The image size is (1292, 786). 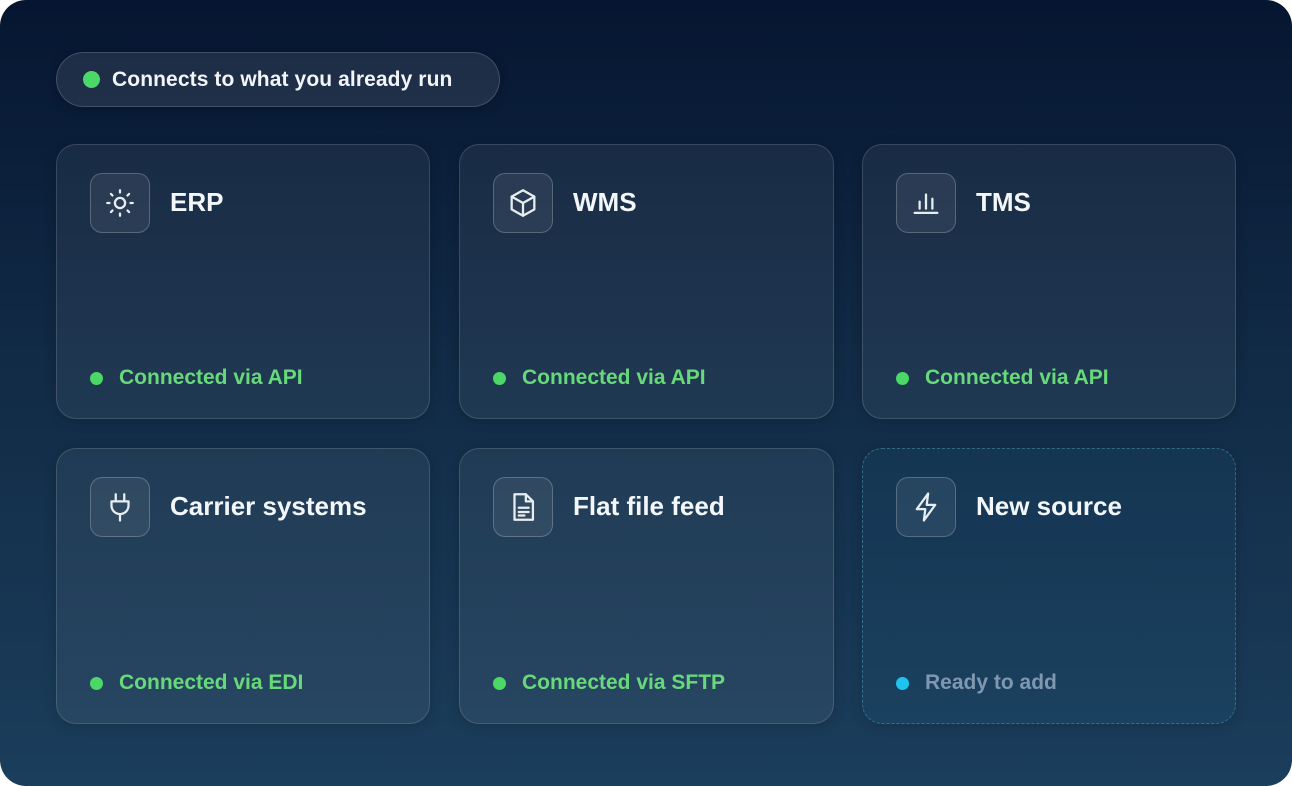 What do you see at coordinates (120, 203) in the screenshot?
I see `sun-icon` at bounding box center [120, 203].